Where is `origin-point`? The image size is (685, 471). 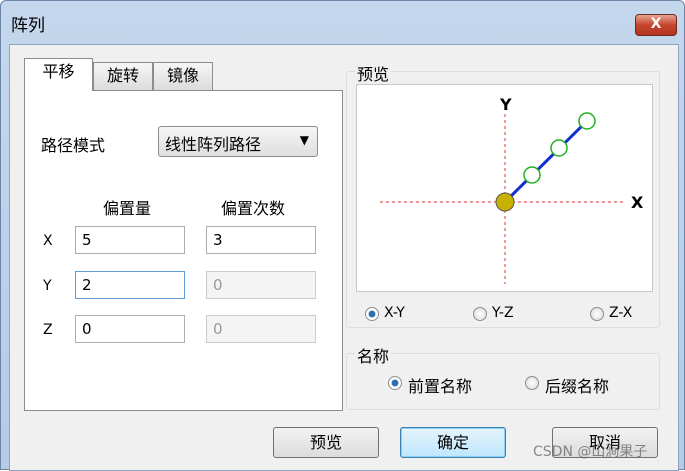
origin-point is located at coordinates (505, 202).